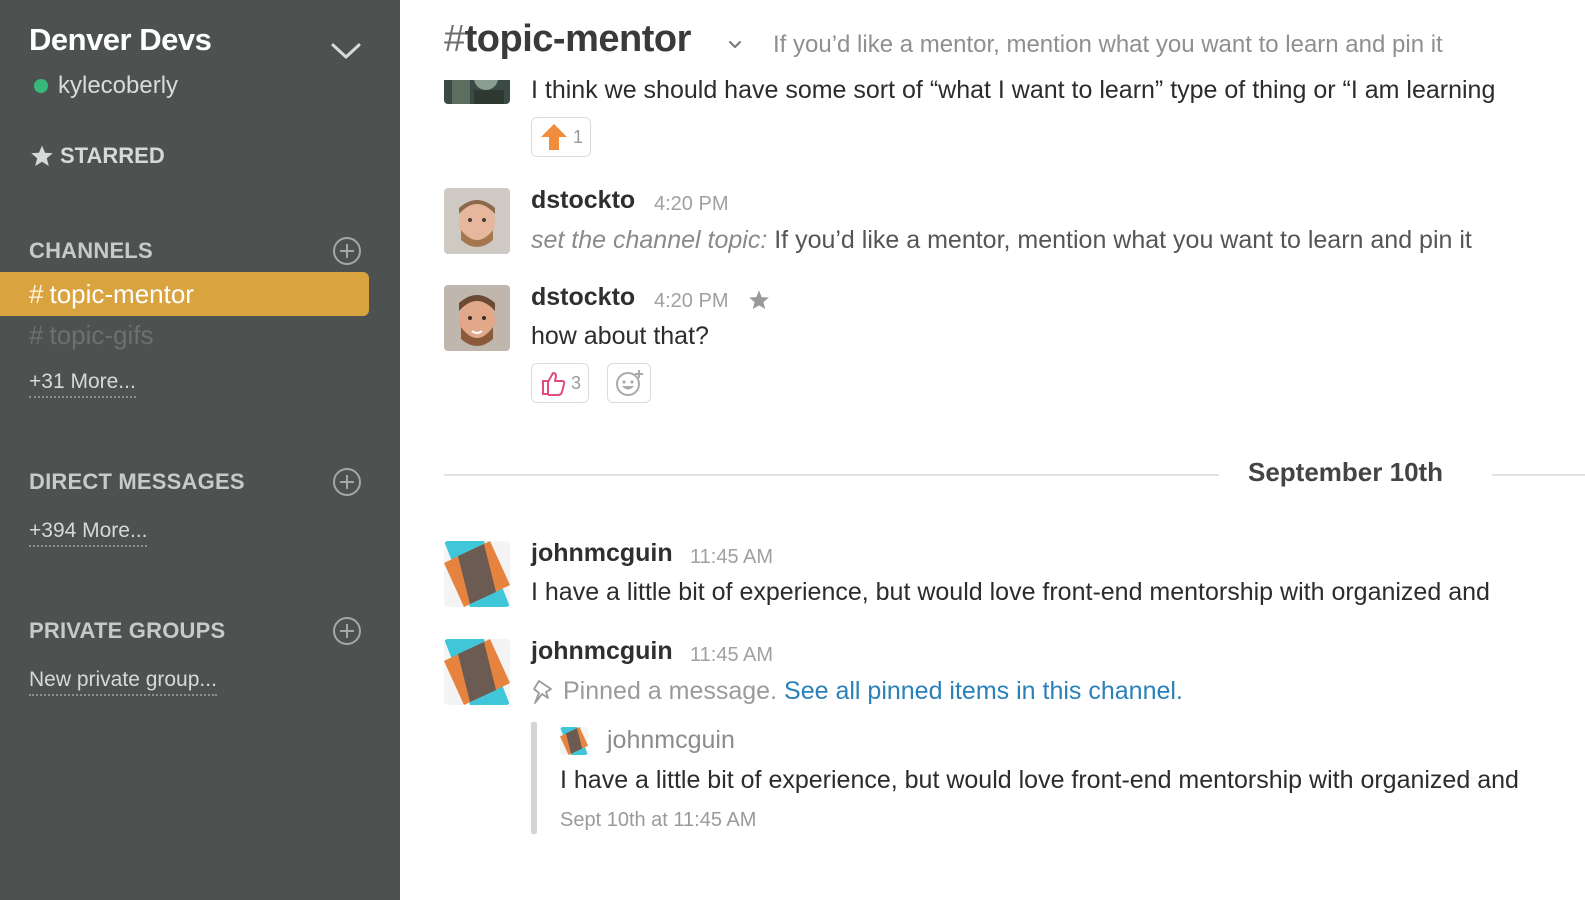 This screenshot has width=1585, height=900. Describe the element at coordinates (670, 691) in the screenshot. I see `pinned-text: Pinned a message.` at that location.